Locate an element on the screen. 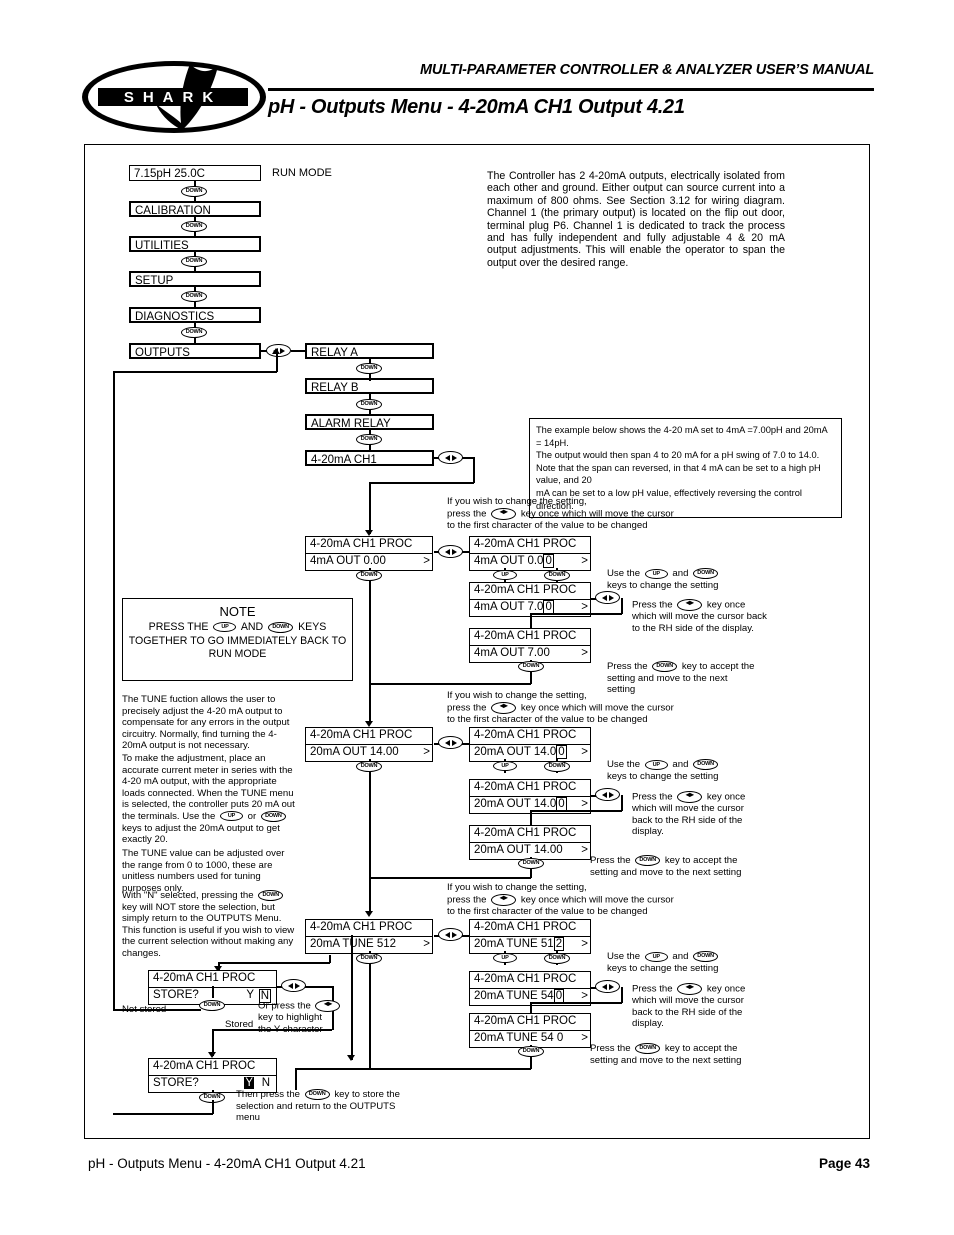 The width and height of the screenshot is (954, 1235). hint-line: keys to change the setting is located at coordinates (663, 776).